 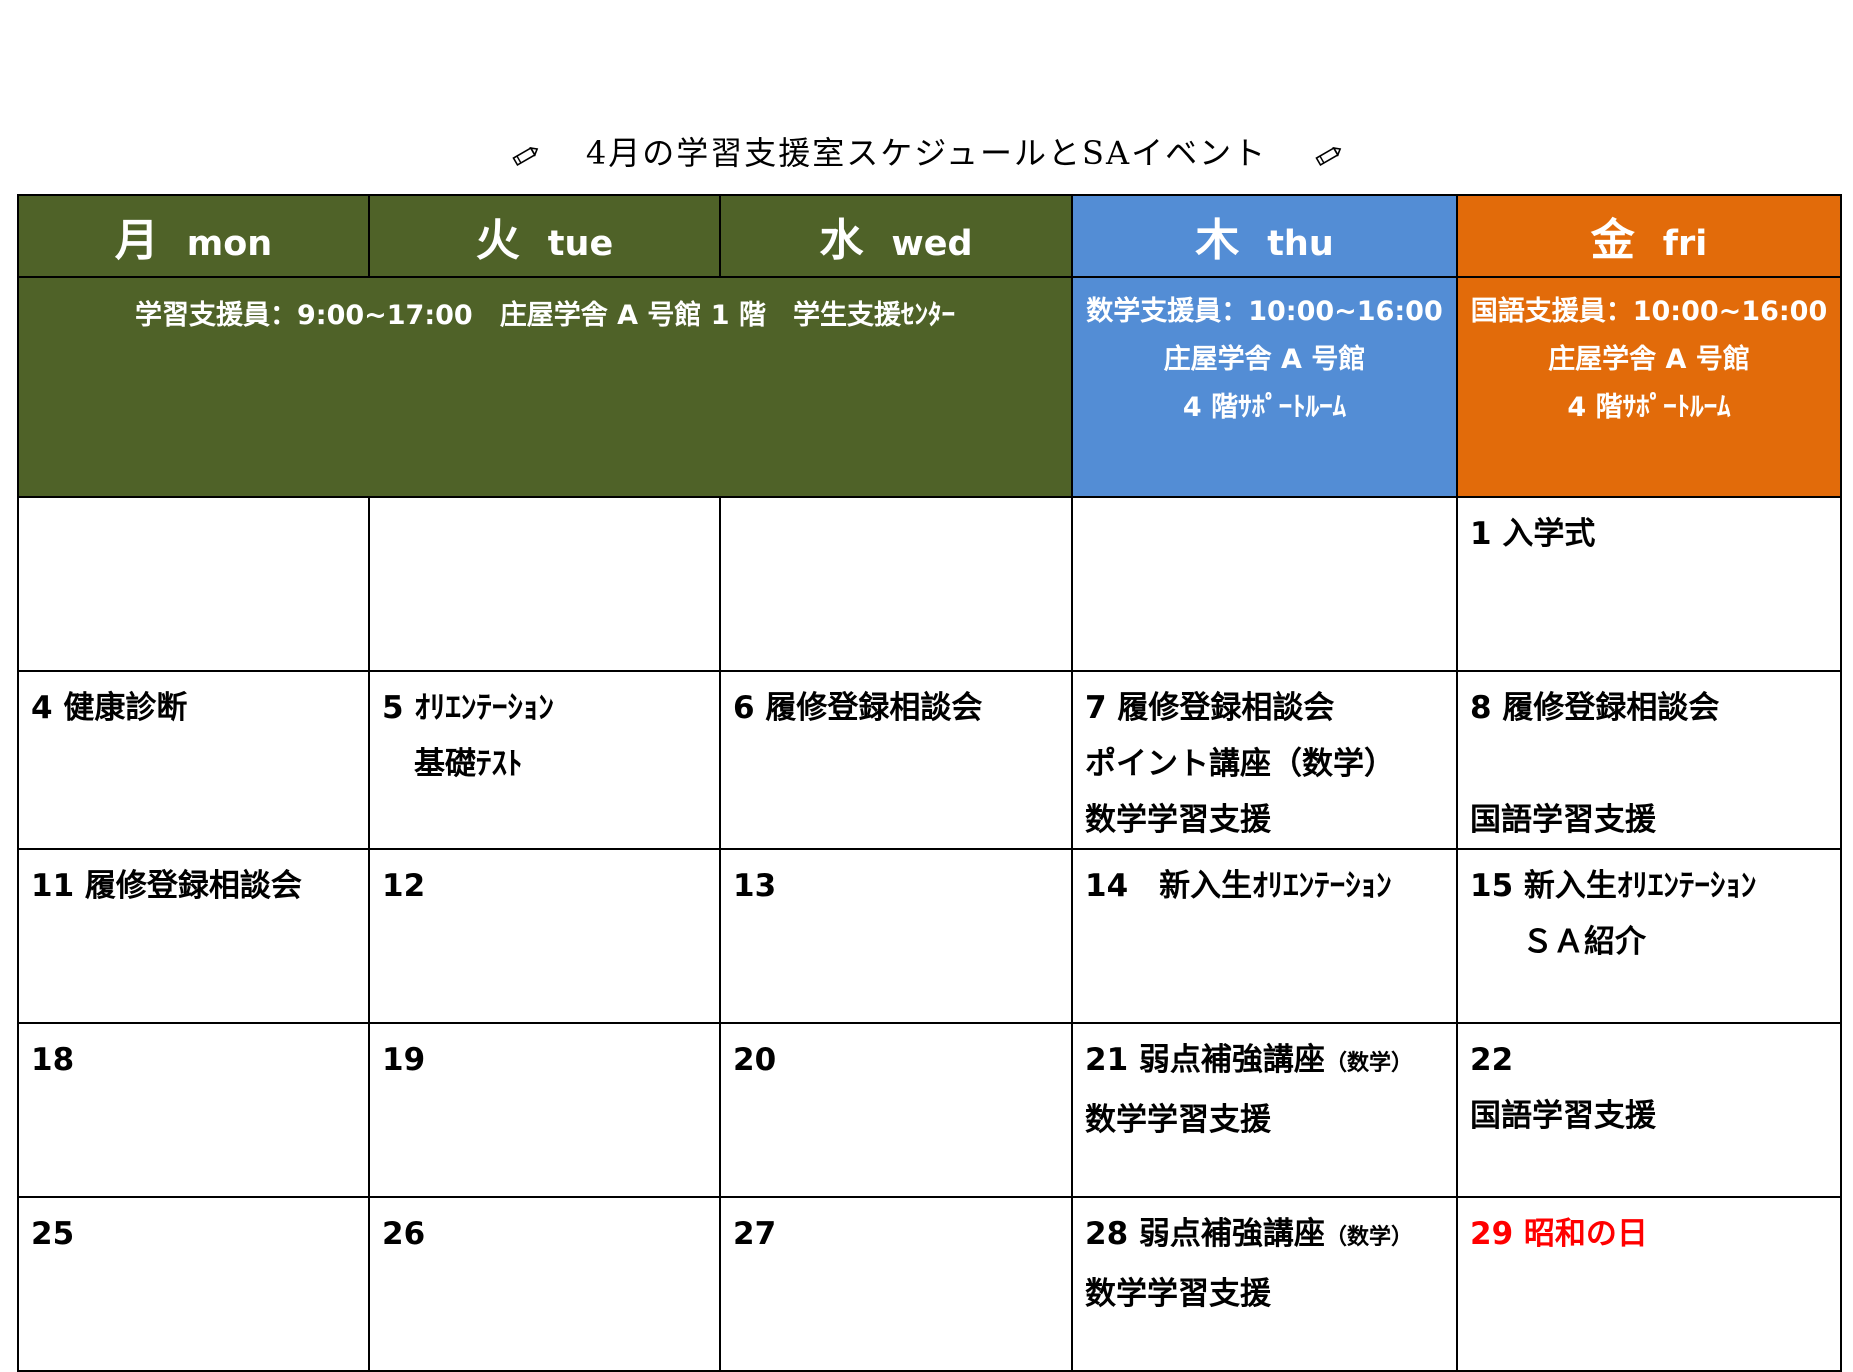 What do you see at coordinates (1649, 387) in the screenshot?
I see `japanese-support-info: 国語支援員：10:00~16:00 庄屋学舎 A 号館 4 階ｻﾎﾟｰﾄﾙｰﾑ` at bounding box center [1649, 387].